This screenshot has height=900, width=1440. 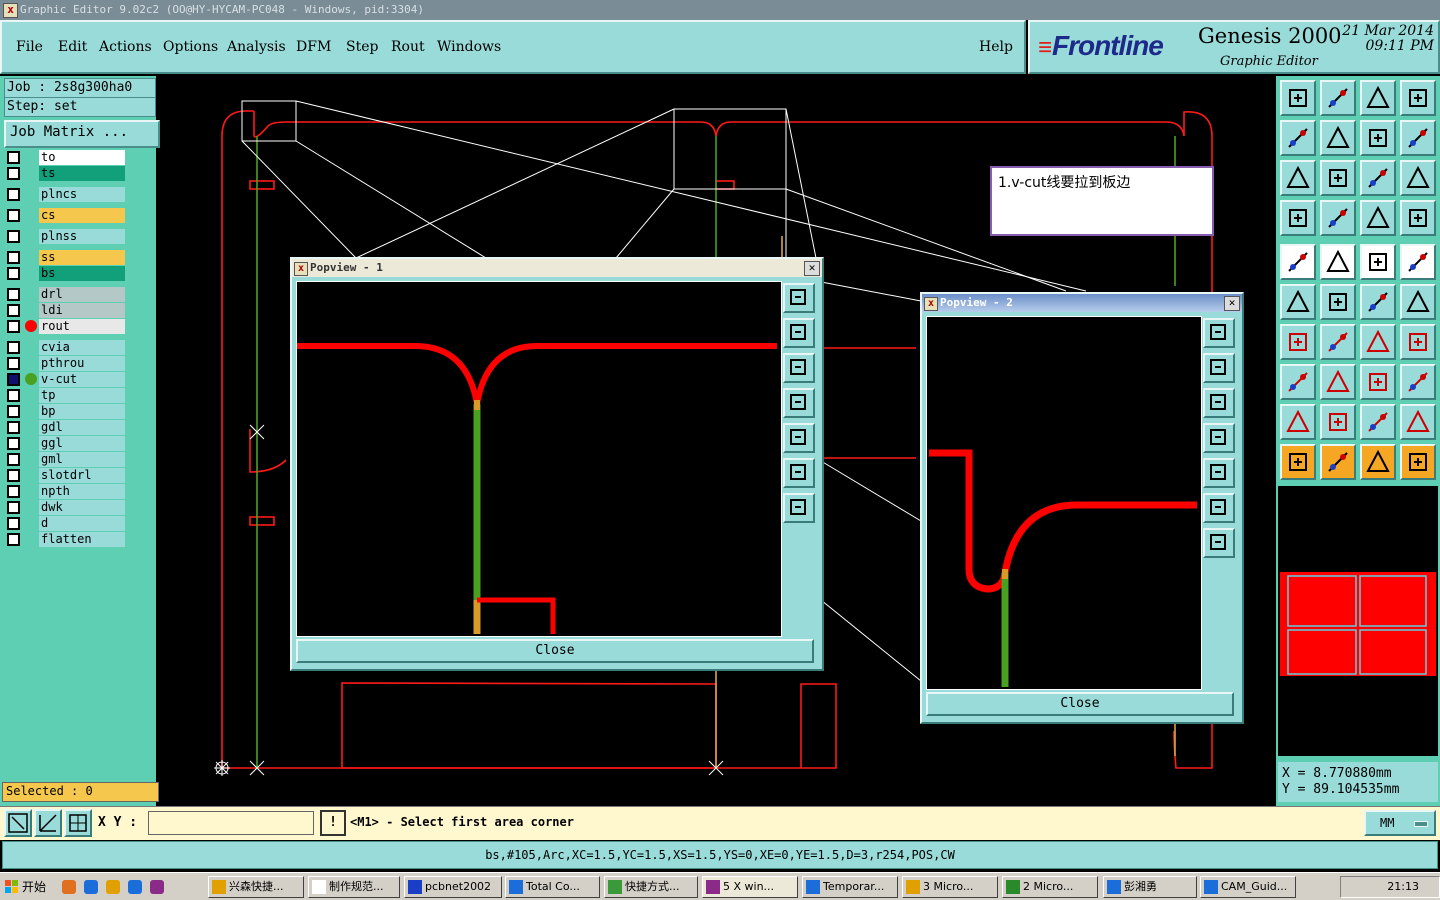 I want to click on layer-name: flatten, so click(x=82, y=539).